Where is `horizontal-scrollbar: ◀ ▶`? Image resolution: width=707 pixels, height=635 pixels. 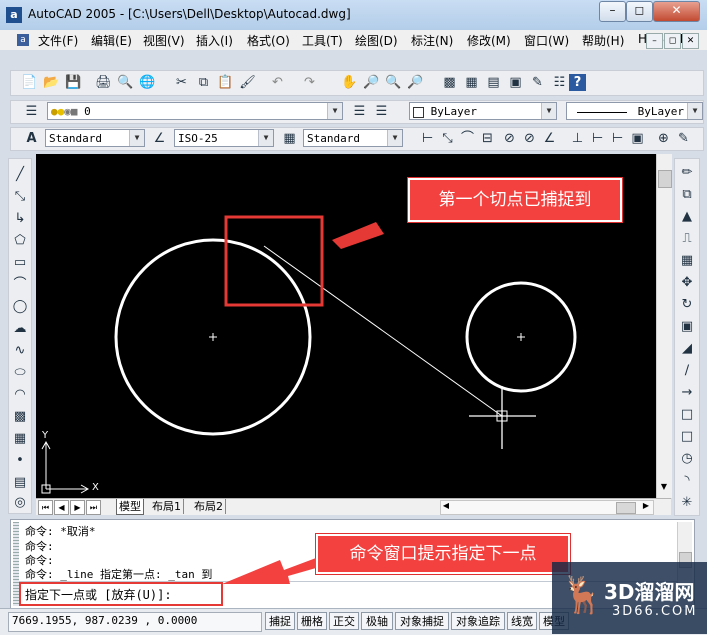 horizontal-scrollbar: ◀ ▶ is located at coordinates (547, 507).